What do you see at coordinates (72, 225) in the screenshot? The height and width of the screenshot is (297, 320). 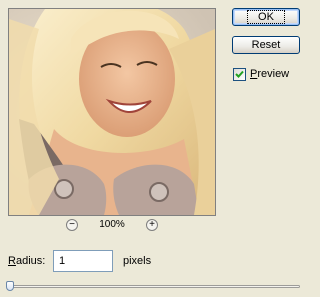 I see `zoom-out-icon: −` at bounding box center [72, 225].